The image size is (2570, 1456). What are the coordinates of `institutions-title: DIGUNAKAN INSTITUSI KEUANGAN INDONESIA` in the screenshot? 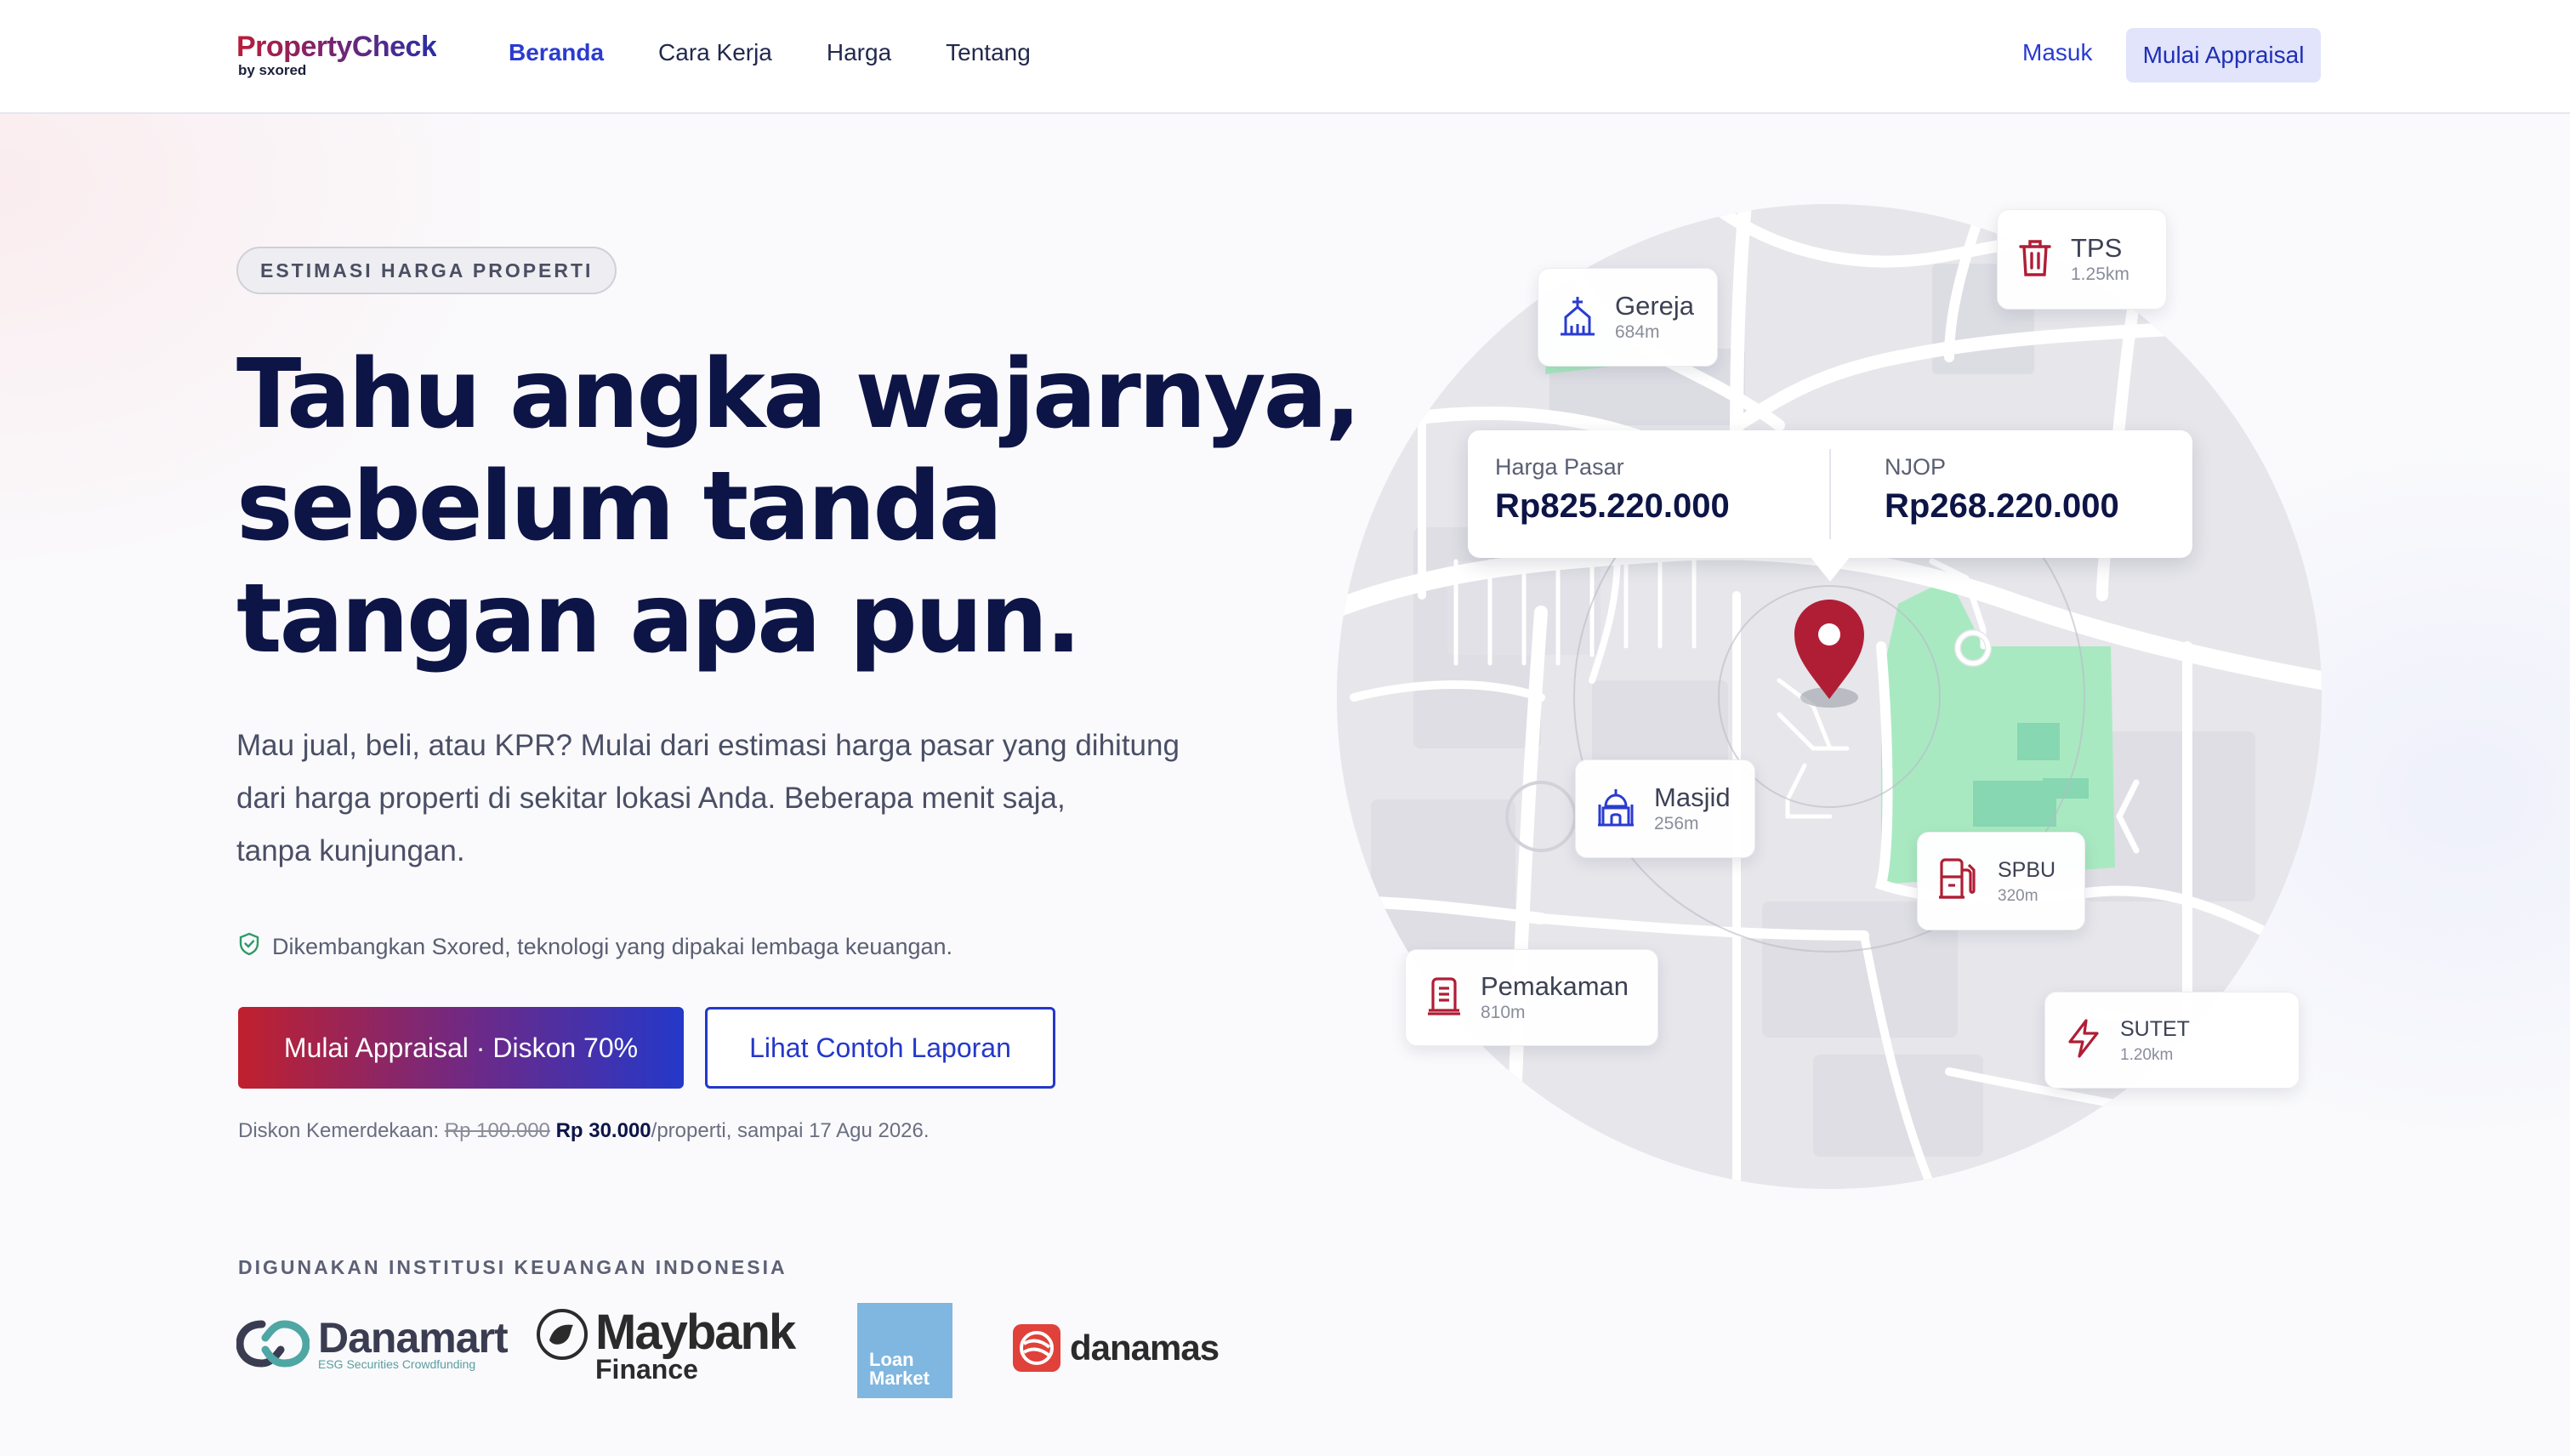 It's located at (512, 1267).